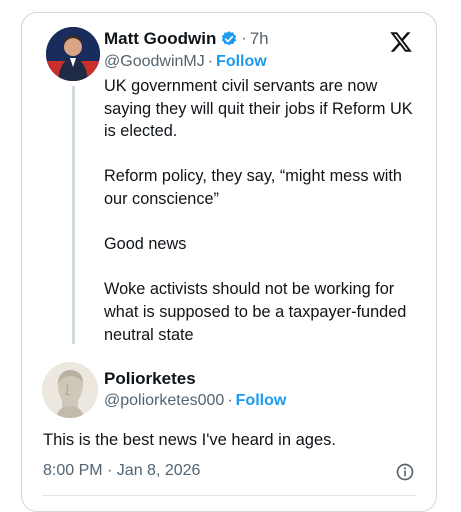 The image size is (461, 512). What do you see at coordinates (405, 472) in the screenshot?
I see `info-icon` at bounding box center [405, 472].